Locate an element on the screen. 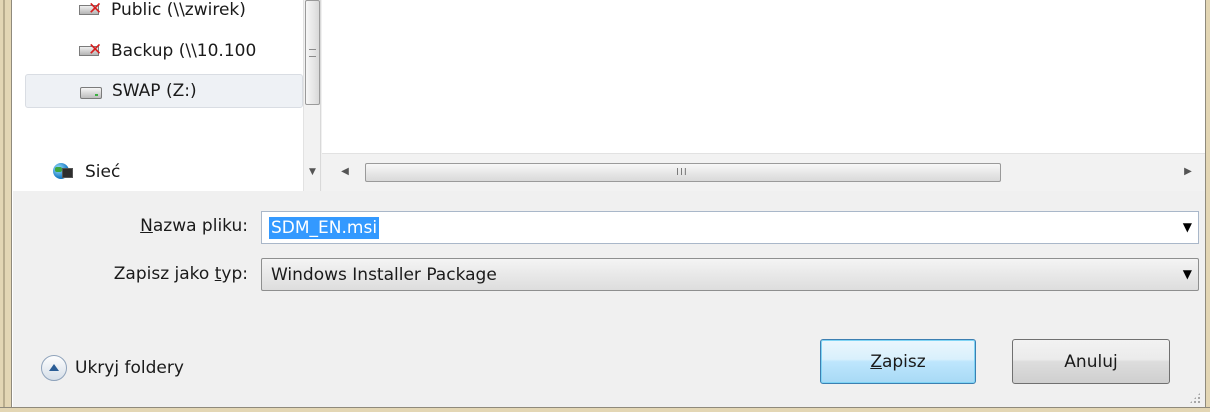 Image resolution: width=1210 pixels, height=412 pixels. filename-label: Nazwa pliku: is located at coordinates (194, 226).